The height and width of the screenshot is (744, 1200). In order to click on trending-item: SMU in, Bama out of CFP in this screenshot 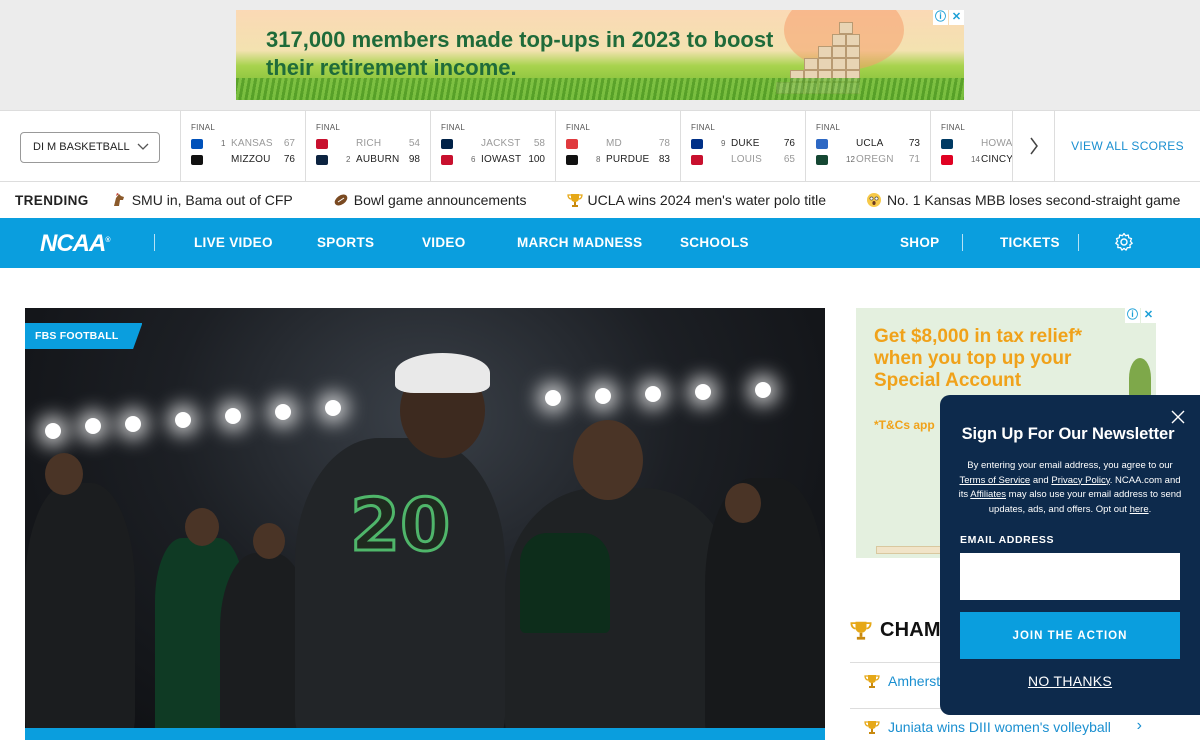, I will do `click(202, 200)`.